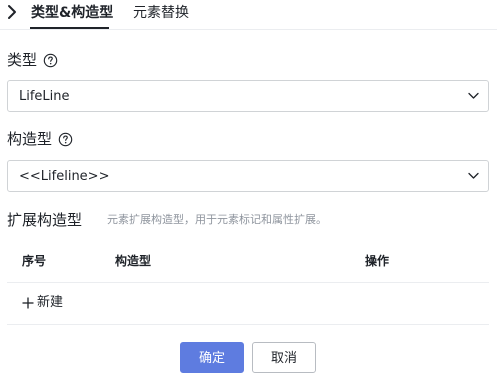  I want to click on type-label: 类型, so click(32, 60).